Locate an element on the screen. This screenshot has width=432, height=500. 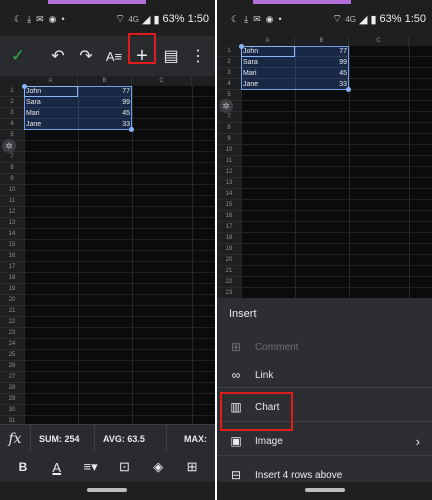
row-header: 25 is located at coordinates (12, 355).